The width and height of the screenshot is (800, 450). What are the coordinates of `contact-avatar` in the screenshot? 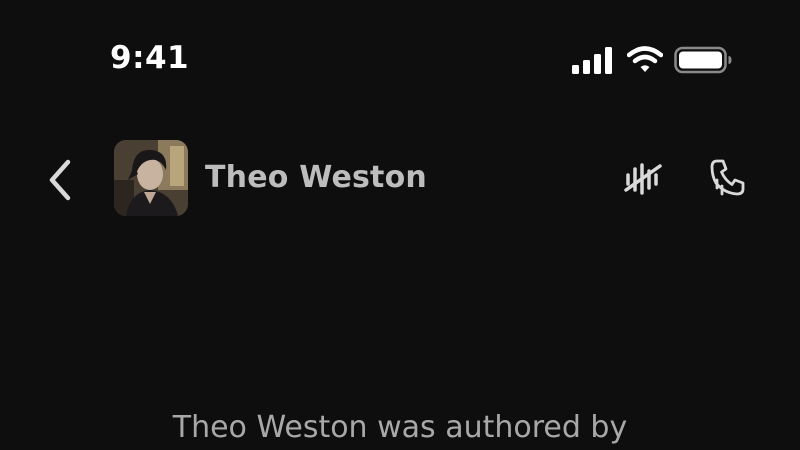 It's located at (151, 178).